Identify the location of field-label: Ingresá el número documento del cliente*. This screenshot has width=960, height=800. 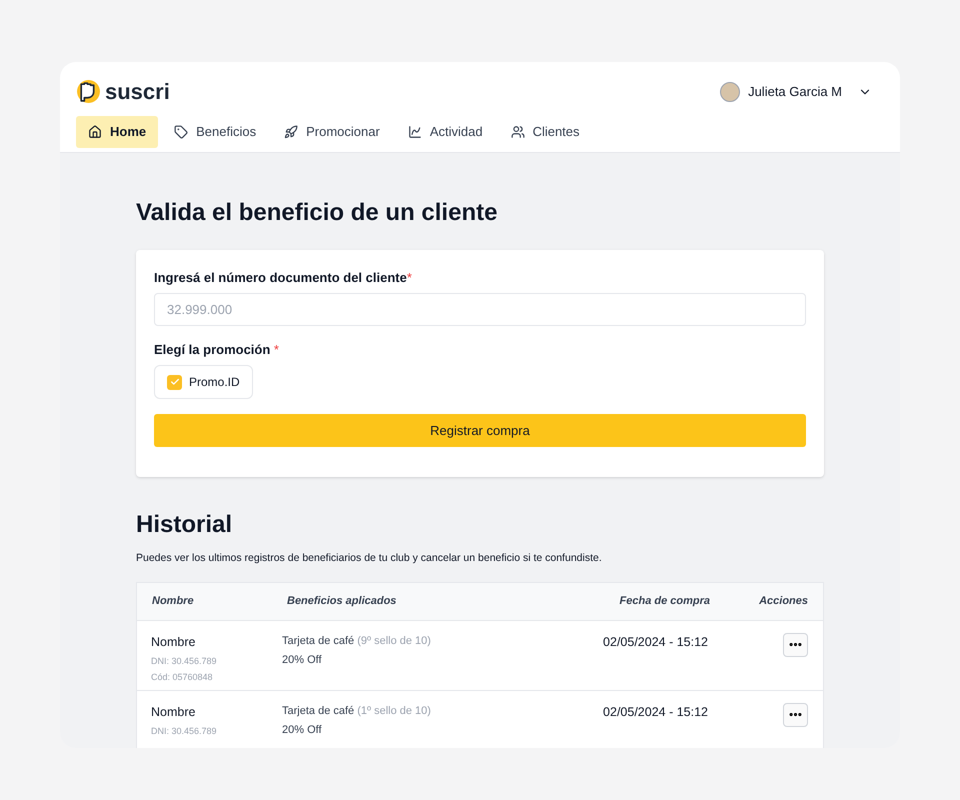
(283, 278).